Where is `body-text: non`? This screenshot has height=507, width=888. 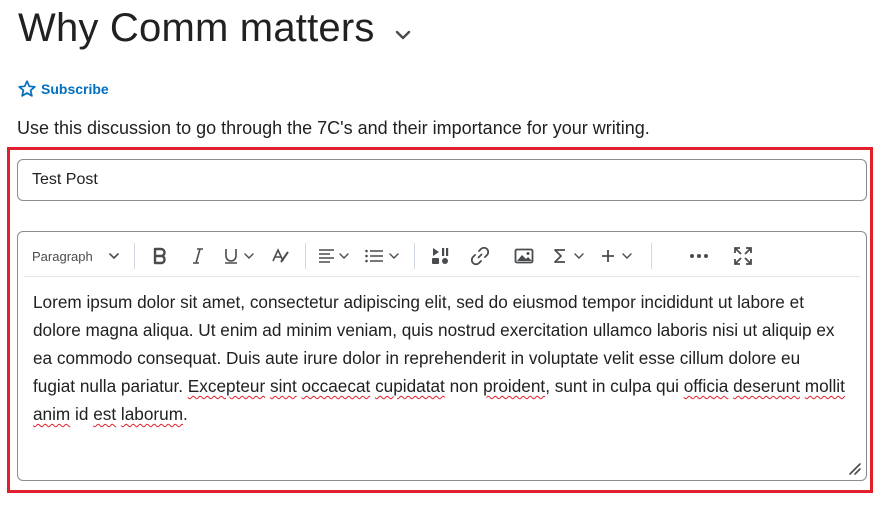
body-text: non is located at coordinates (464, 386).